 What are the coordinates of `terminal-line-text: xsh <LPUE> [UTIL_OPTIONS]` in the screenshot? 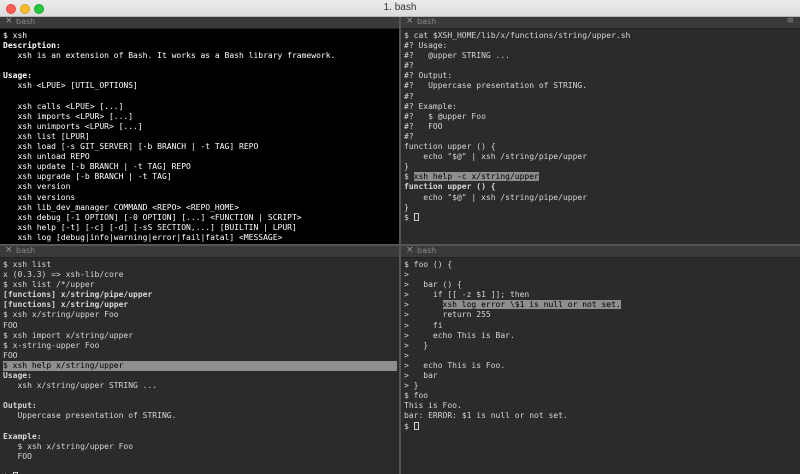 It's located at (70, 86).